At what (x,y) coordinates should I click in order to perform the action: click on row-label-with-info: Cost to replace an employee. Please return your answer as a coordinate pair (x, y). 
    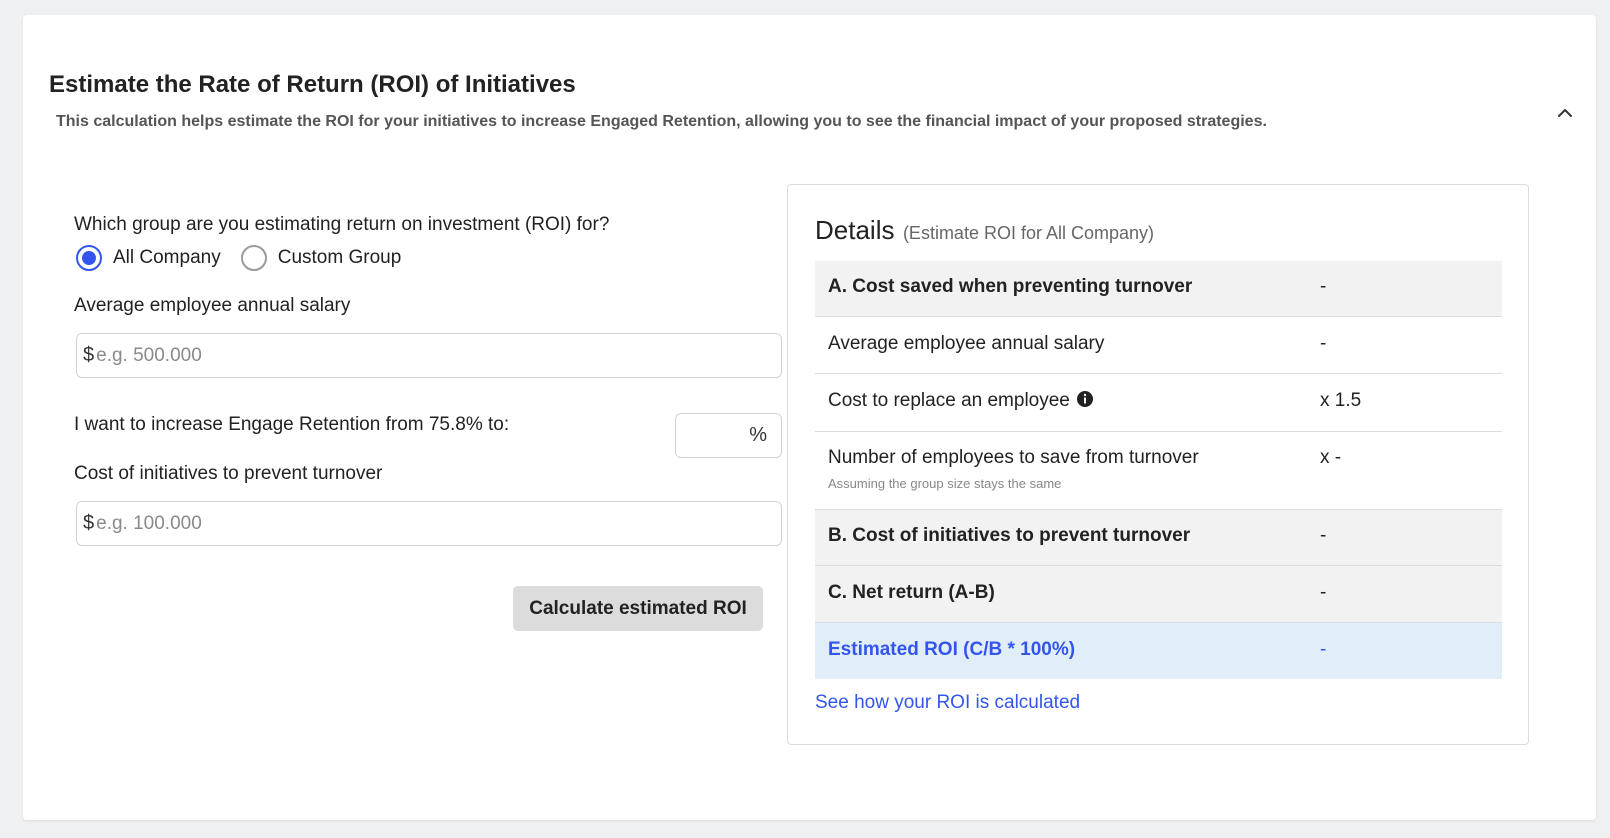
    Looking at the image, I should click on (961, 401).